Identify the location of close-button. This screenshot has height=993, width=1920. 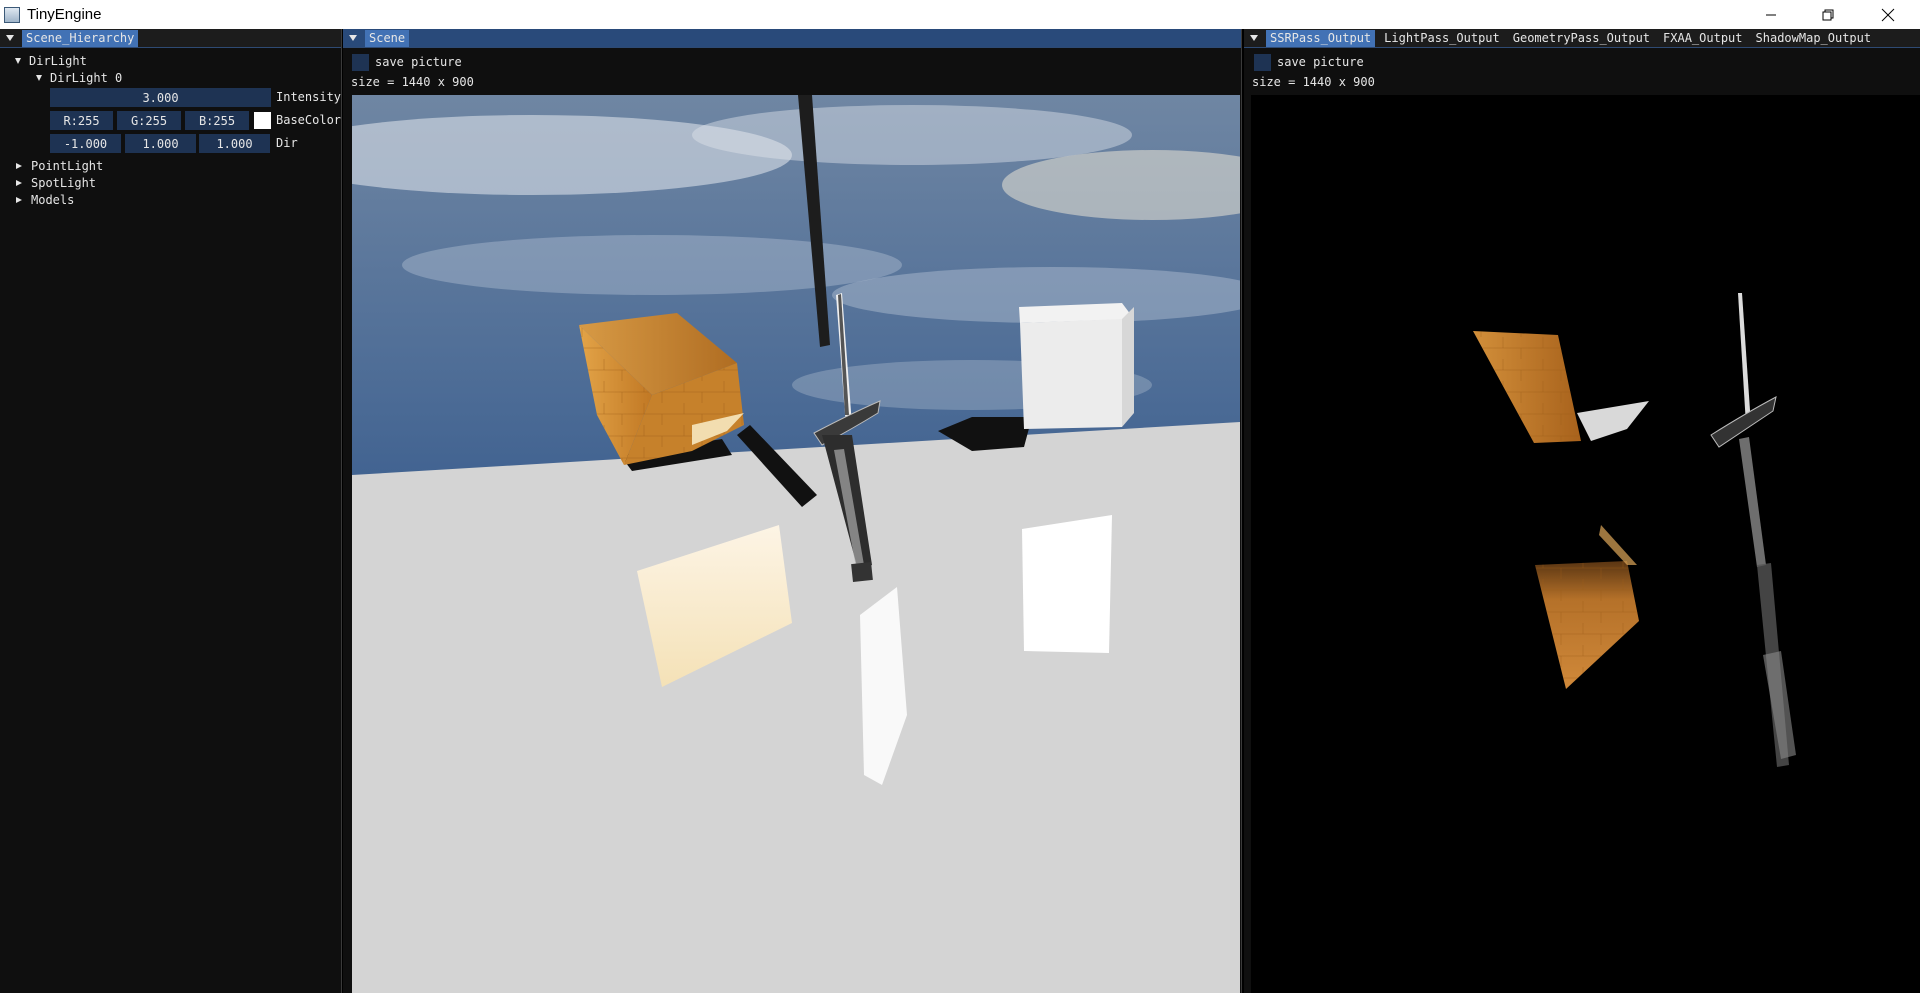
(1888, 14).